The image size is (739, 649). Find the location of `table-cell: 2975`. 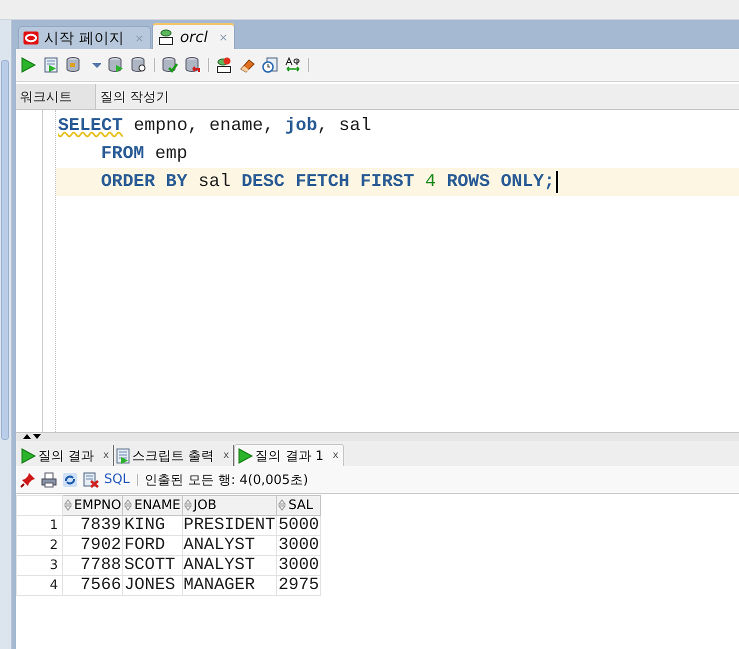

table-cell: 2975 is located at coordinates (298, 586).